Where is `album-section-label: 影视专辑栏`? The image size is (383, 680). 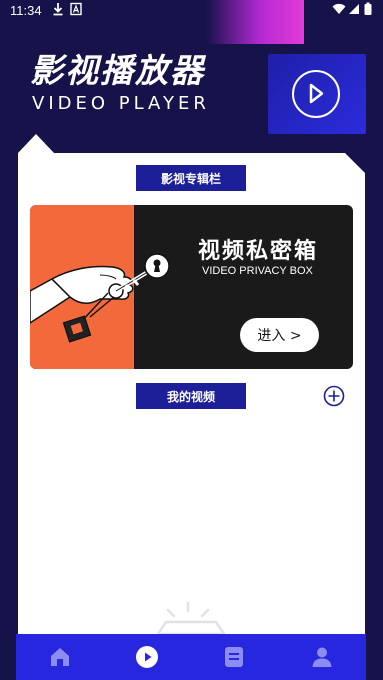 album-section-label: 影视专辑栏 is located at coordinates (191, 178).